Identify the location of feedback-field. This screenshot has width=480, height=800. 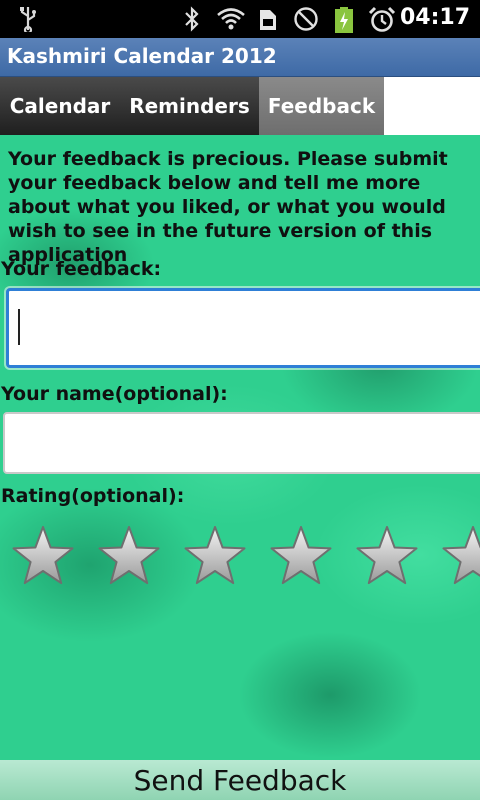
(243, 328).